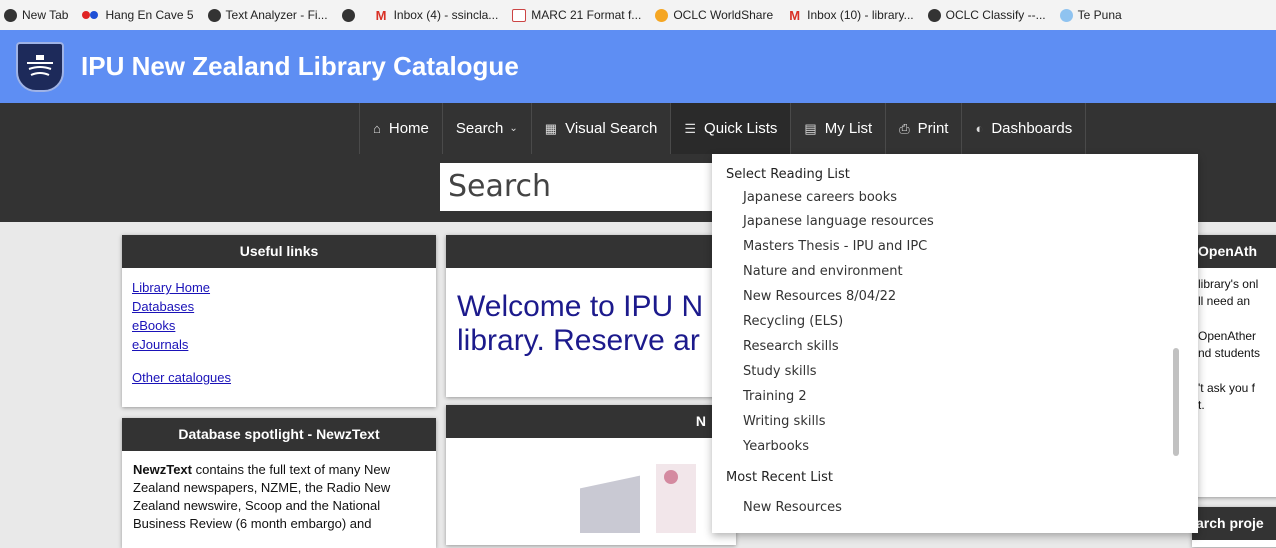 Image resolution: width=1276 pixels, height=548 pixels. What do you see at coordinates (779, 477) in the screenshot?
I see `most-recent-list-label: Most Recent List` at bounding box center [779, 477].